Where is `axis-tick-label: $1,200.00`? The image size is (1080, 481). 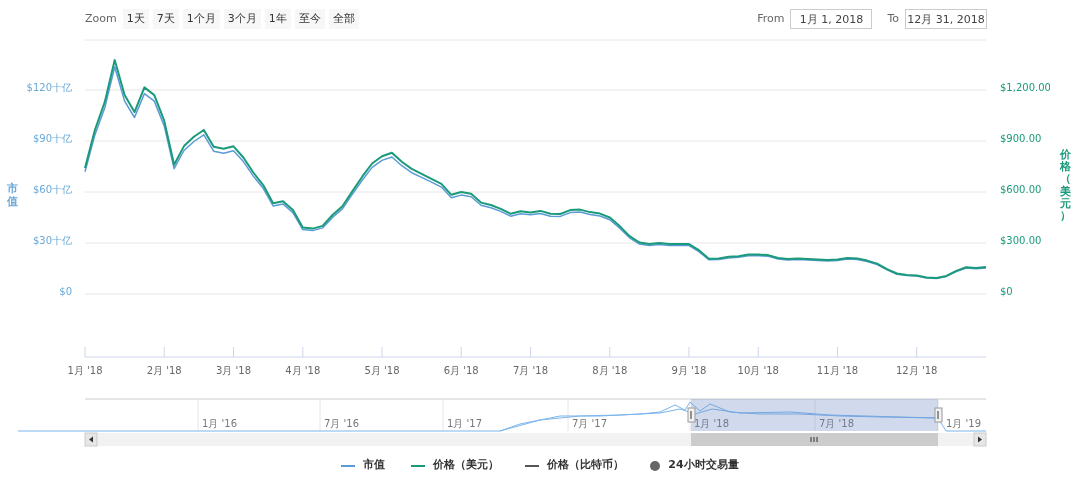
axis-tick-label: $1,200.00 is located at coordinates (1025, 87).